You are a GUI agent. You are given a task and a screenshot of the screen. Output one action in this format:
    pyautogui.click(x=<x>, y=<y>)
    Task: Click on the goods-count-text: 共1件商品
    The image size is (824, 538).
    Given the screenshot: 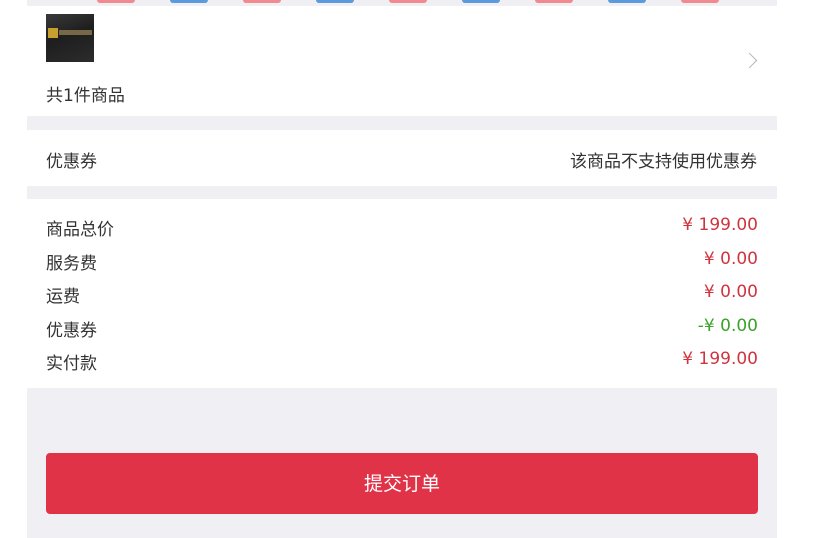 What is the action you would take?
    pyautogui.click(x=85, y=96)
    